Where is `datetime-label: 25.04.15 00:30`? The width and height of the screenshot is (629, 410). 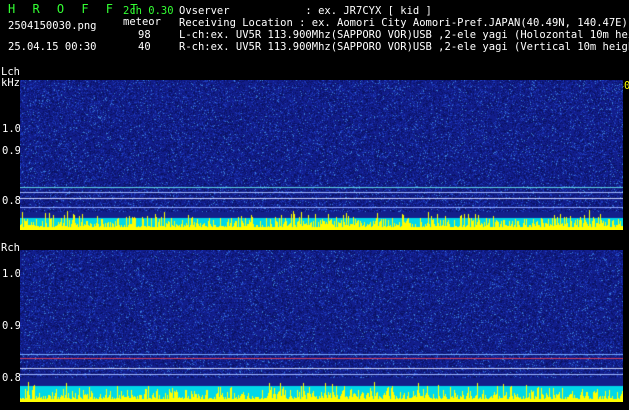 datetime-label: 25.04.15 00:30 is located at coordinates (52, 47).